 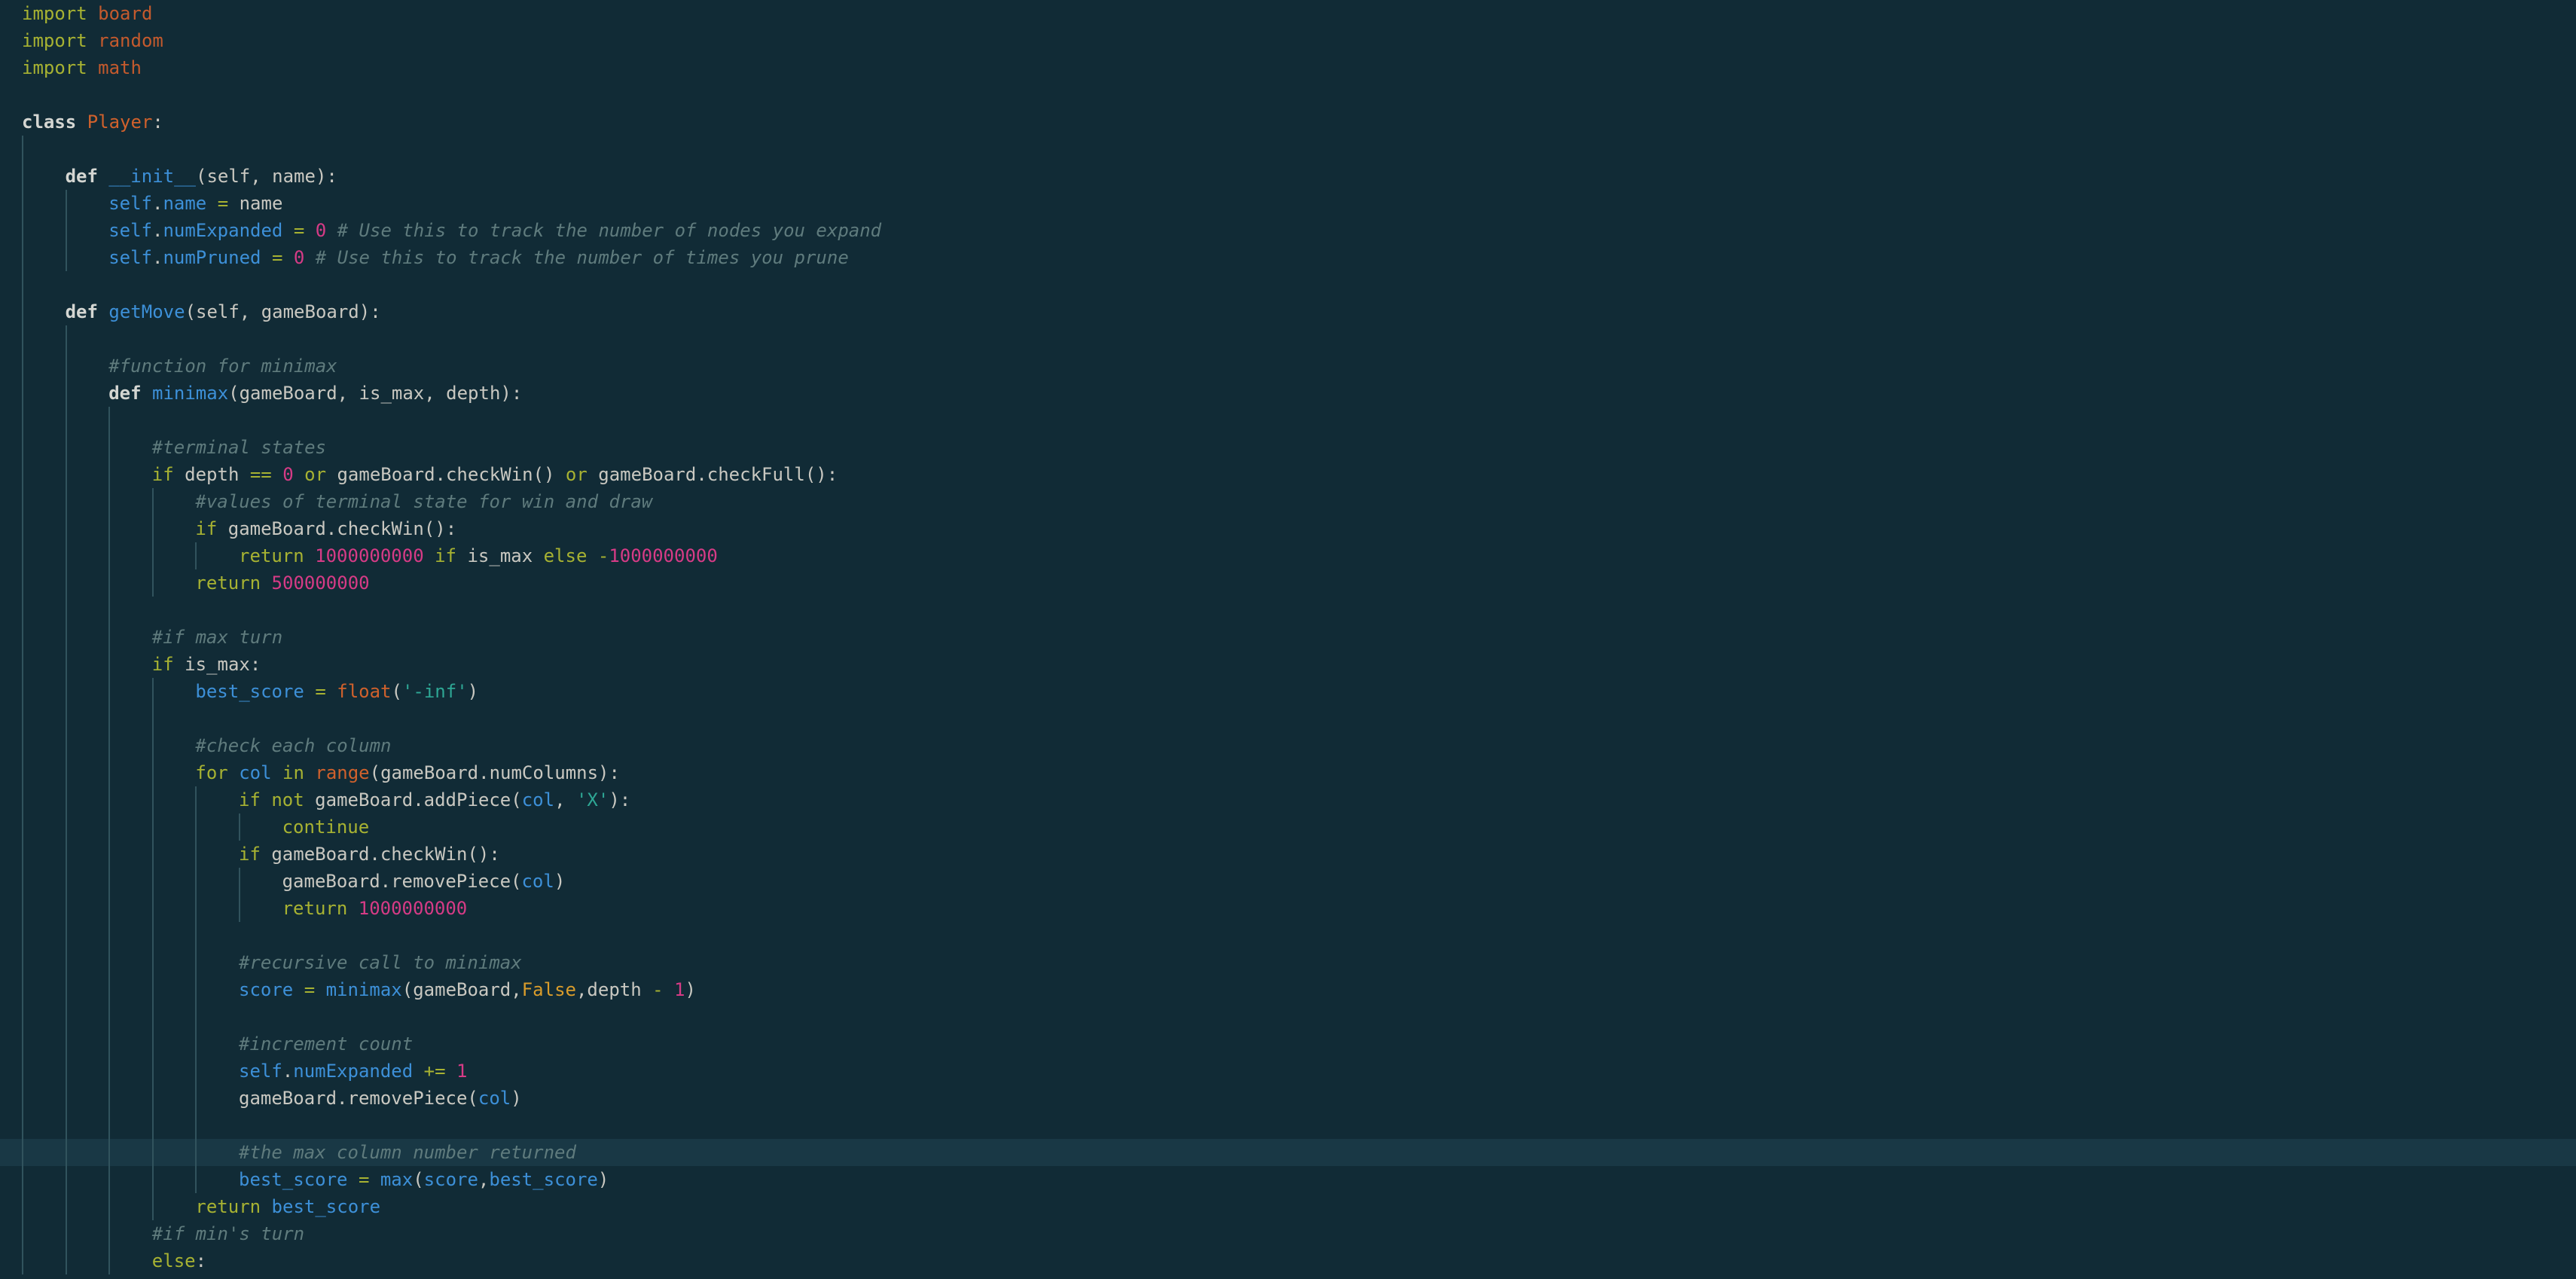 What do you see at coordinates (157, 257) in the screenshot?
I see `code-token: .` at bounding box center [157, 257].